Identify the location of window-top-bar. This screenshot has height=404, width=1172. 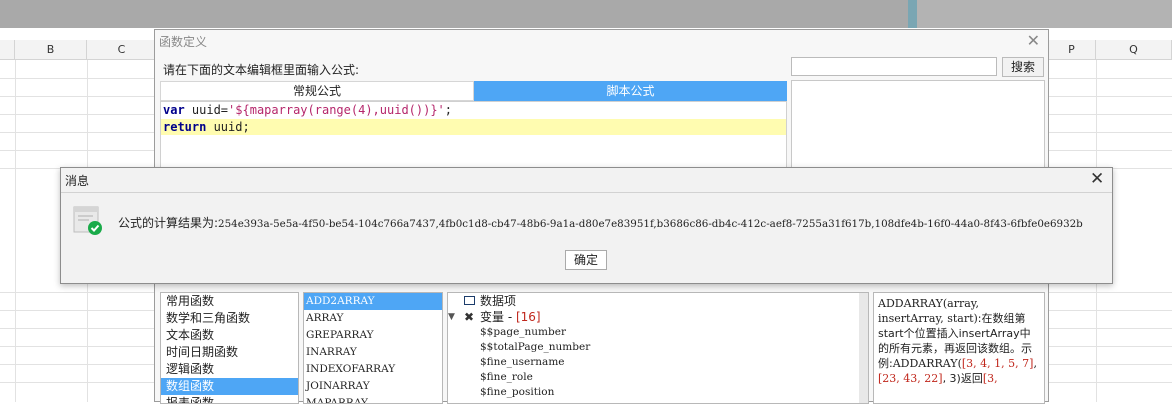
(586, 14).